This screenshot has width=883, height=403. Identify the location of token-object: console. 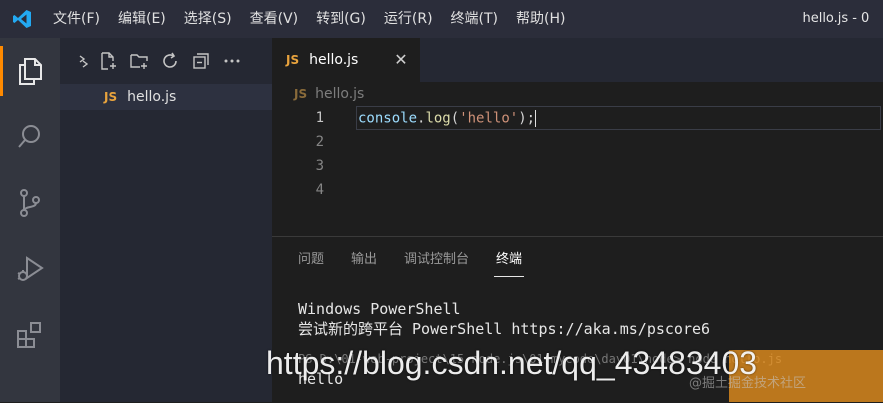
(388, 118).